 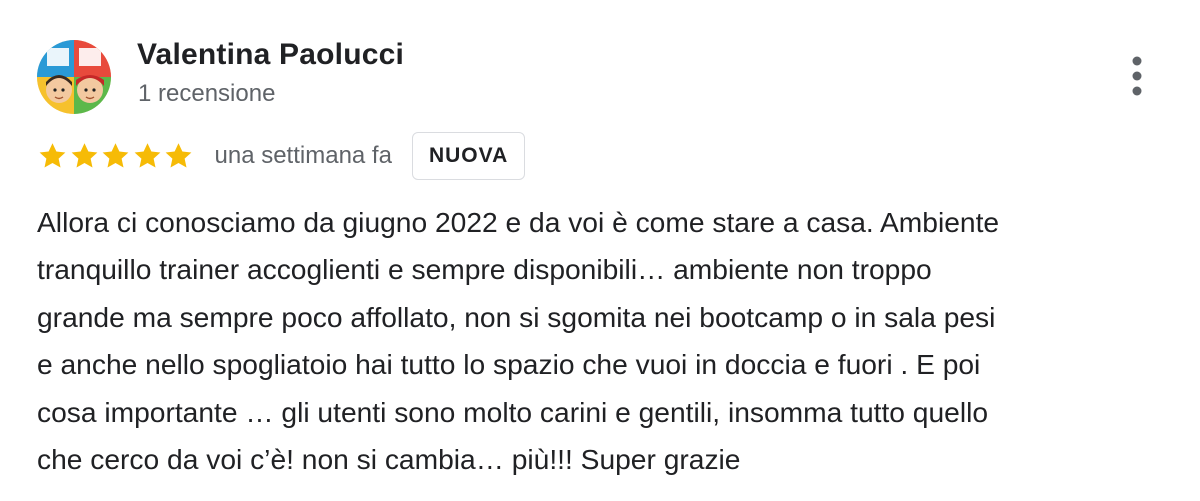 What do you see at coordinates (74, 77) in the screenshot?
I see `avatar` at bounding box center [74, 77].